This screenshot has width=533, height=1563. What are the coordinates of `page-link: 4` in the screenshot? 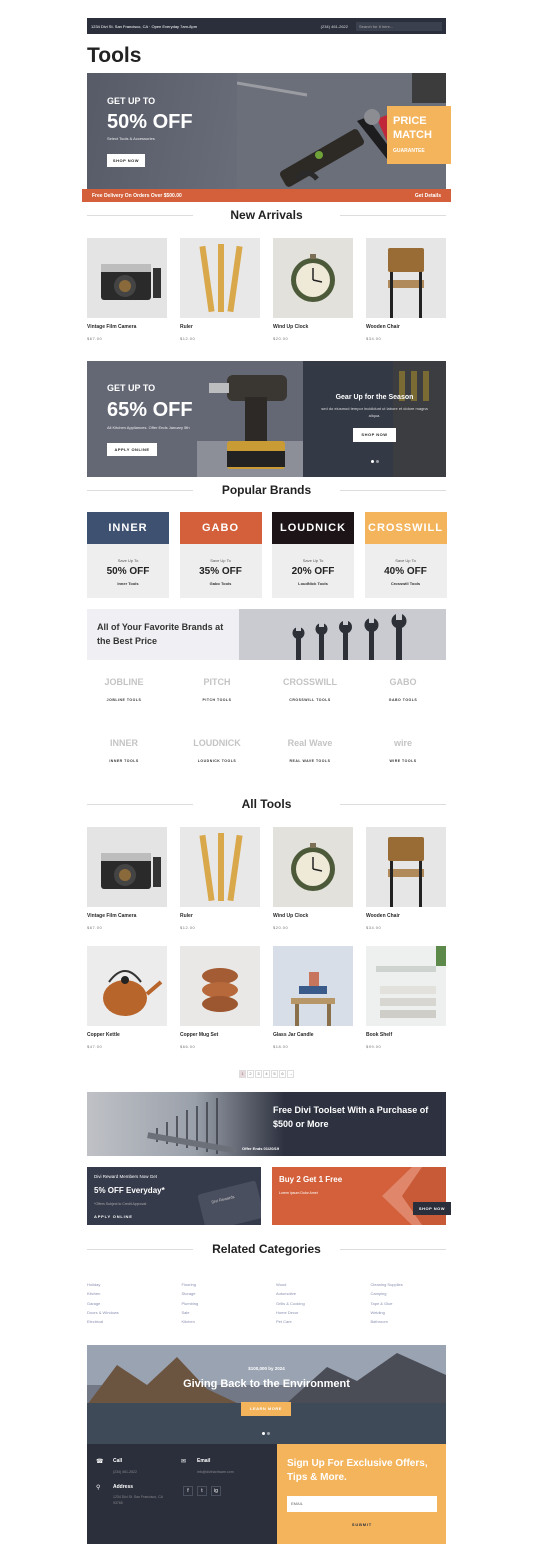 It's located at (266, 1074).